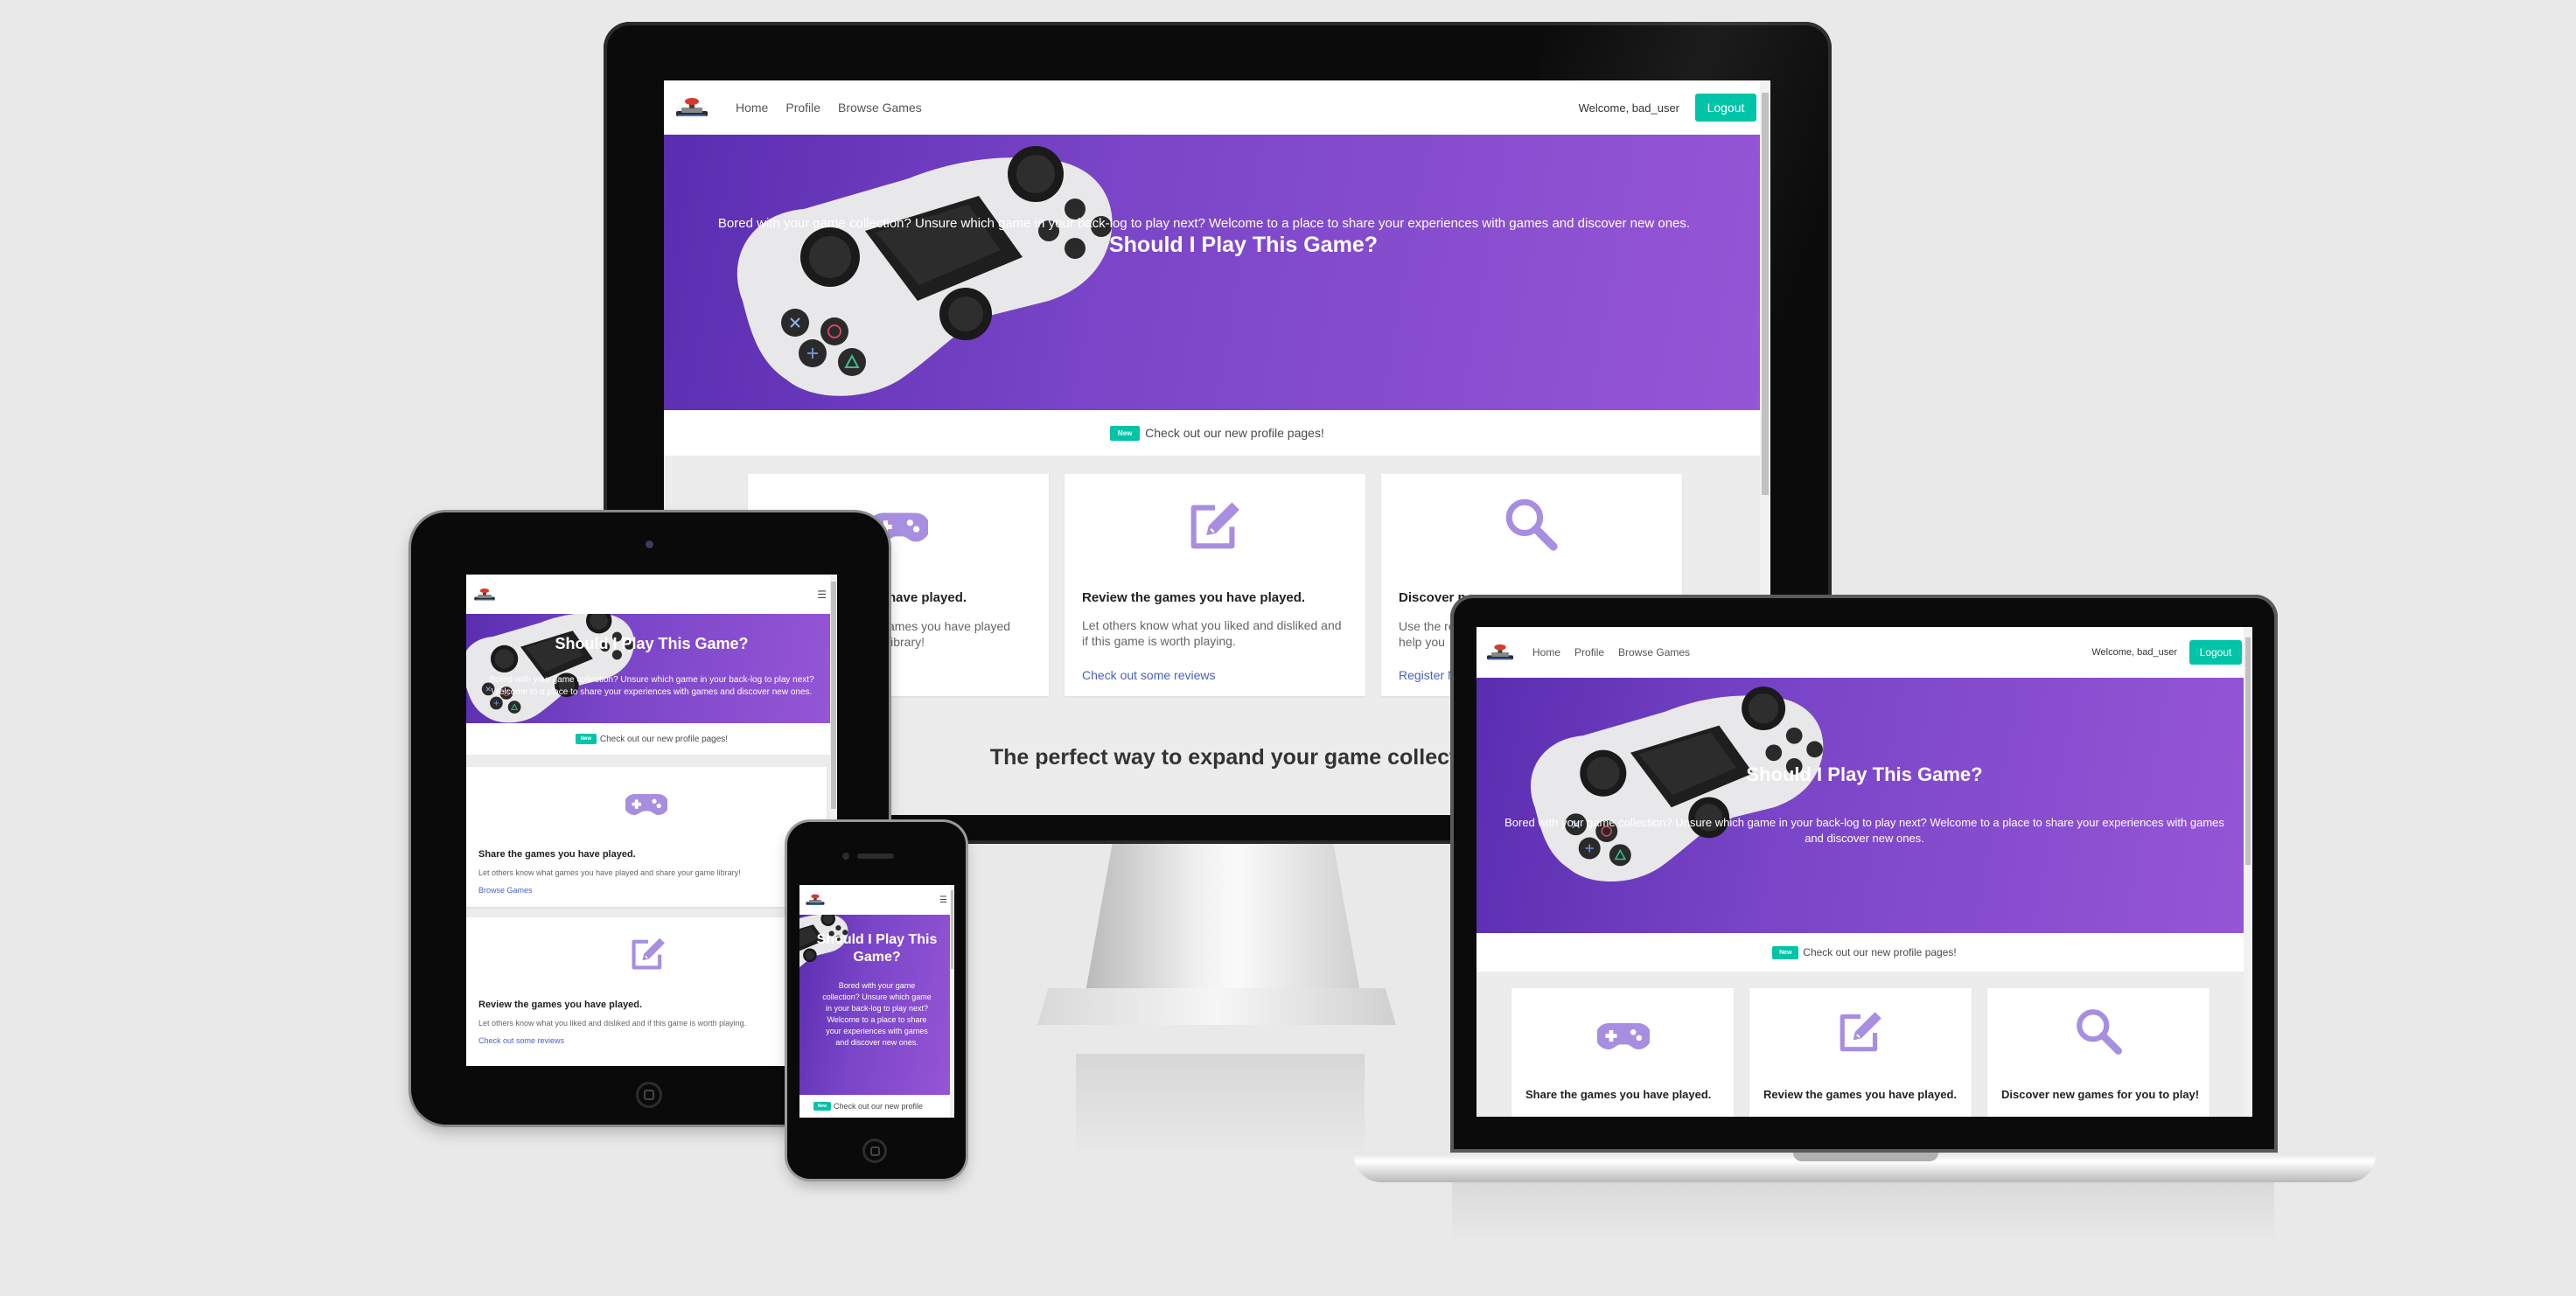  I want to click on card-text: ames you have played, so click(949, 626).